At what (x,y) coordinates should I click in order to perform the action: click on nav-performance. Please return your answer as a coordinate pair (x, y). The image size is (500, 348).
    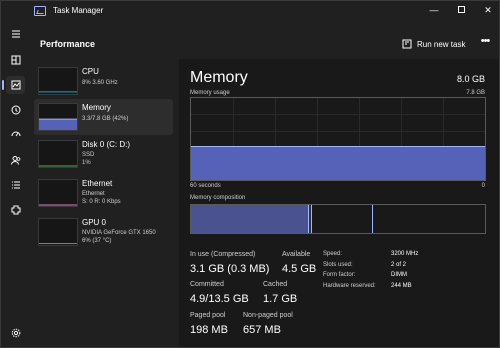
    Looking at the image, I should click on (13, 85).